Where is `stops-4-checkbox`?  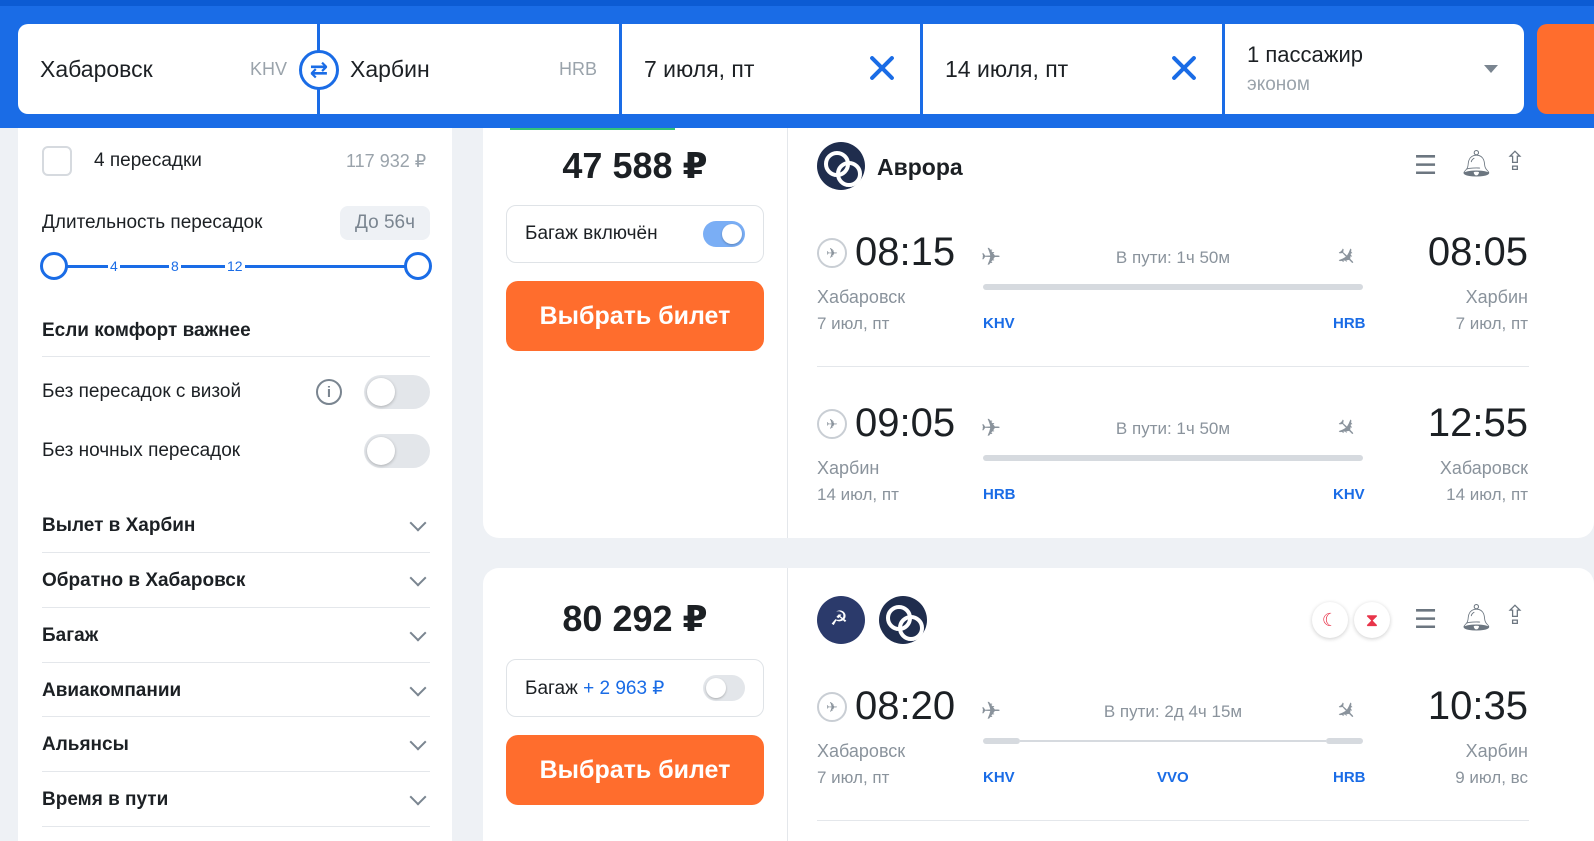 stops-4-checkbox is located at coordinates (57, 161).